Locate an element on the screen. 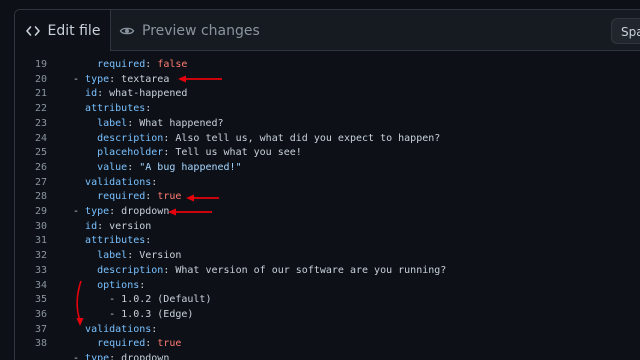  eye-icon is located at coordinates (127, 31).